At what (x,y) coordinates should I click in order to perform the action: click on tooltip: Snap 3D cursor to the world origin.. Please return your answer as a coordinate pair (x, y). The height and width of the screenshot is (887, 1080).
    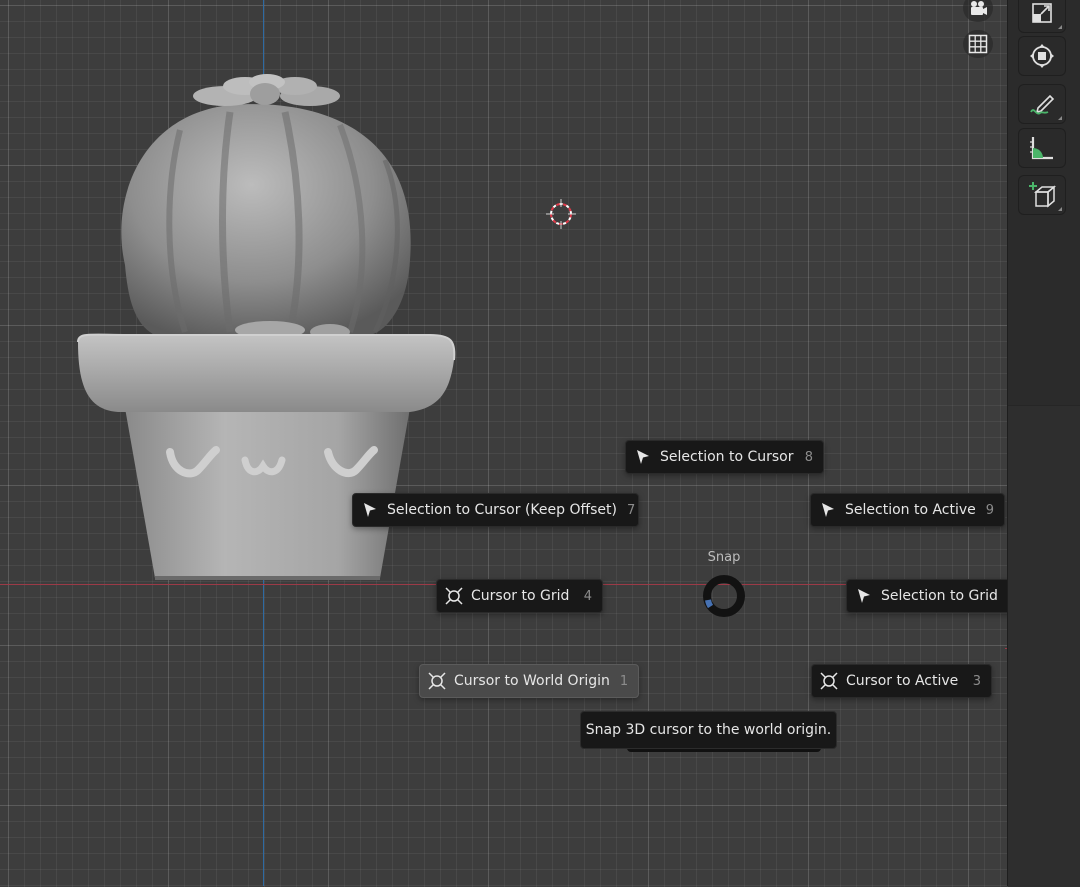
    Looking at the image, I should click on (708, 730).